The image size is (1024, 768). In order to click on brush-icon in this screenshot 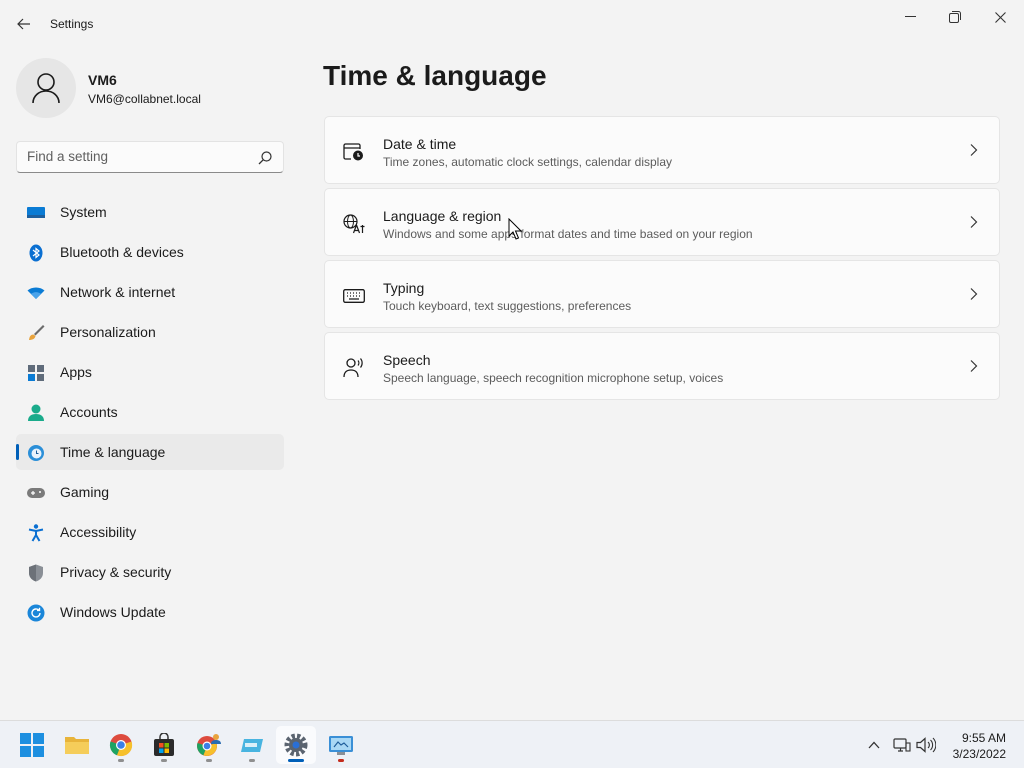, I will do `click(36, 333)`.